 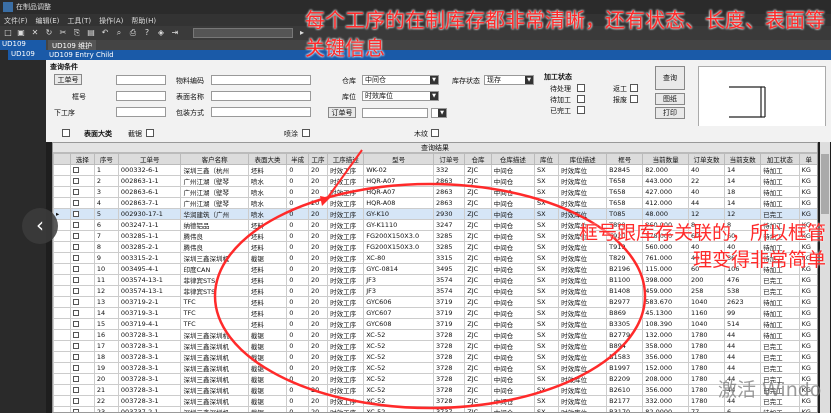 What do you see at coordinates (702, 246) in the screenshot?
I see `annotation-right: 框号跟库存关联的，所以框管理变得非常简单` at bounding box center [702, 246].